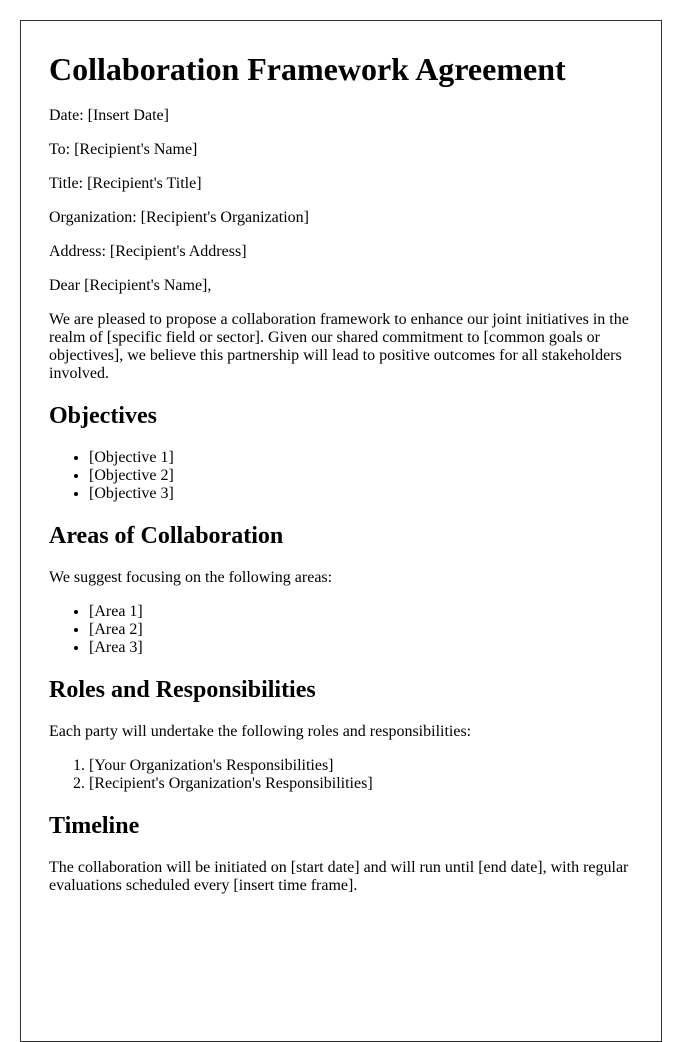 The height and width of the screenshot is (1042, 700). What do you see at coordinates (130, 285) in the screenshot?
I see `salutation: Dear [Recipient's Name],` at bounding box center [130, 285].